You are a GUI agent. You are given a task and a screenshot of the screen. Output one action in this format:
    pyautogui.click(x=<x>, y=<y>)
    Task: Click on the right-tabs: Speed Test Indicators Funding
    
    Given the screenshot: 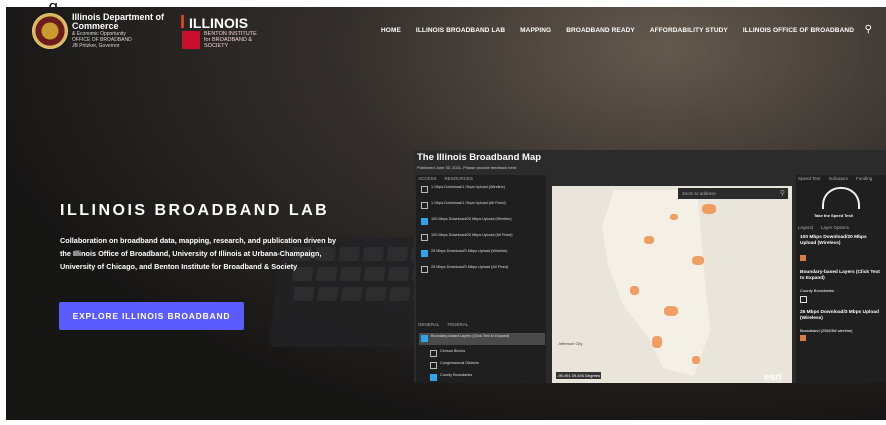 What is the action you would take?
    pyautogui.click(x=835, y=178)
    